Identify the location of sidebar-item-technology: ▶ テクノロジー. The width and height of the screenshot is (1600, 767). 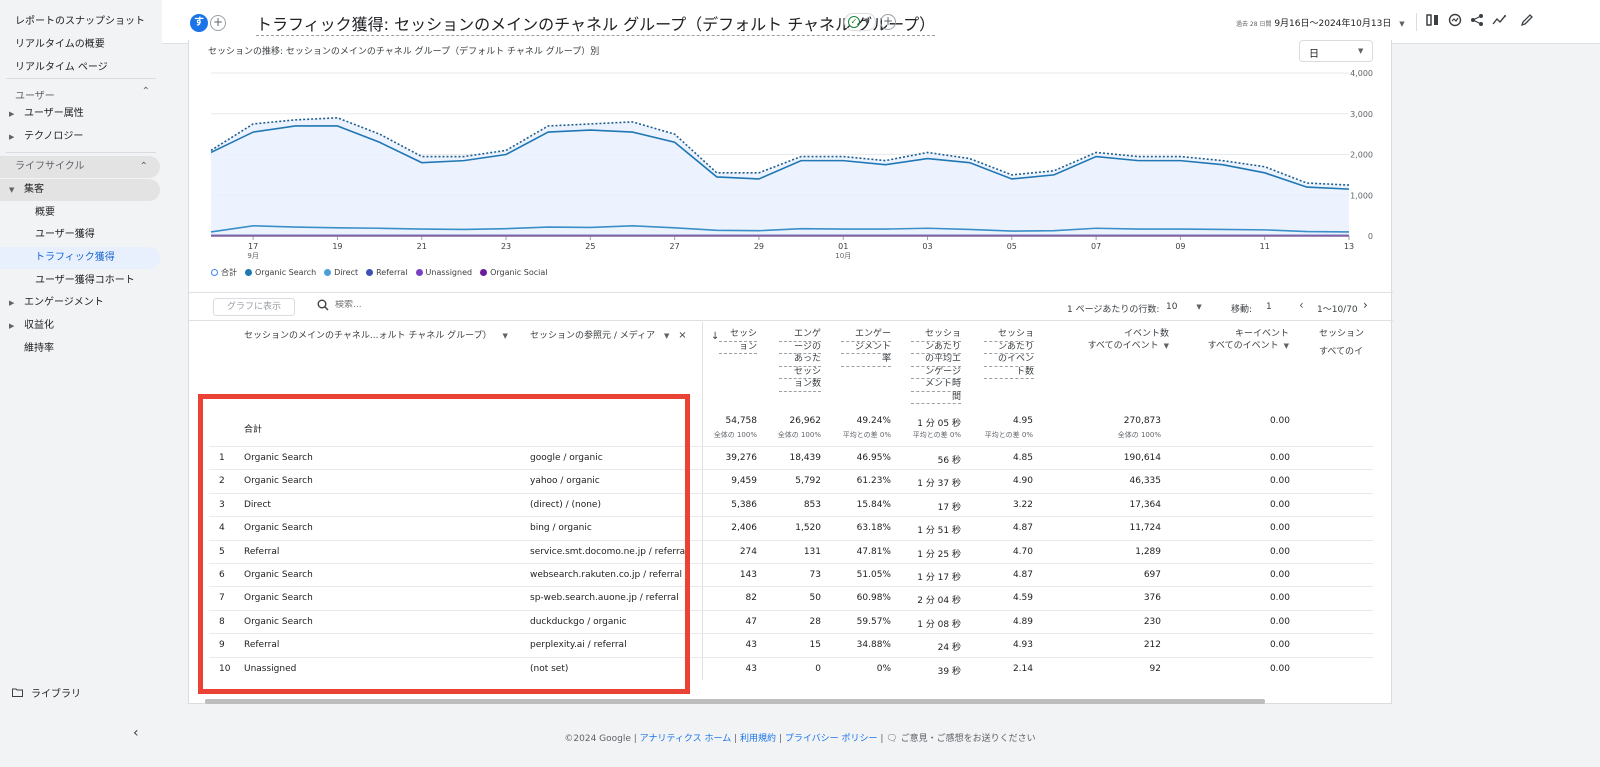
(80, 137).